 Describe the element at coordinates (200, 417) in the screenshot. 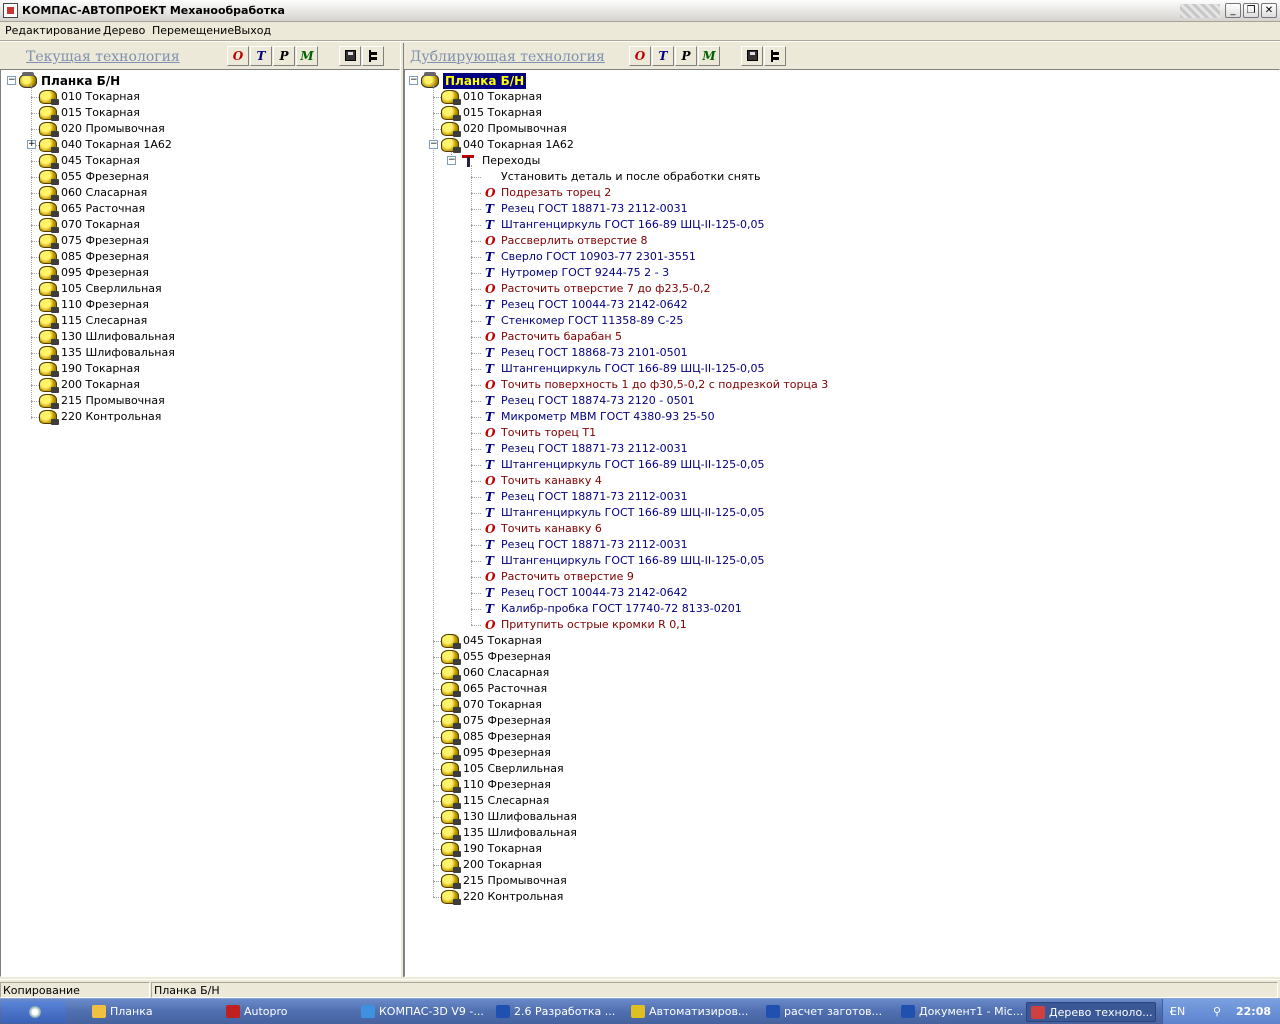

I see `tree-op-item: 220 Контрольная` at that location.